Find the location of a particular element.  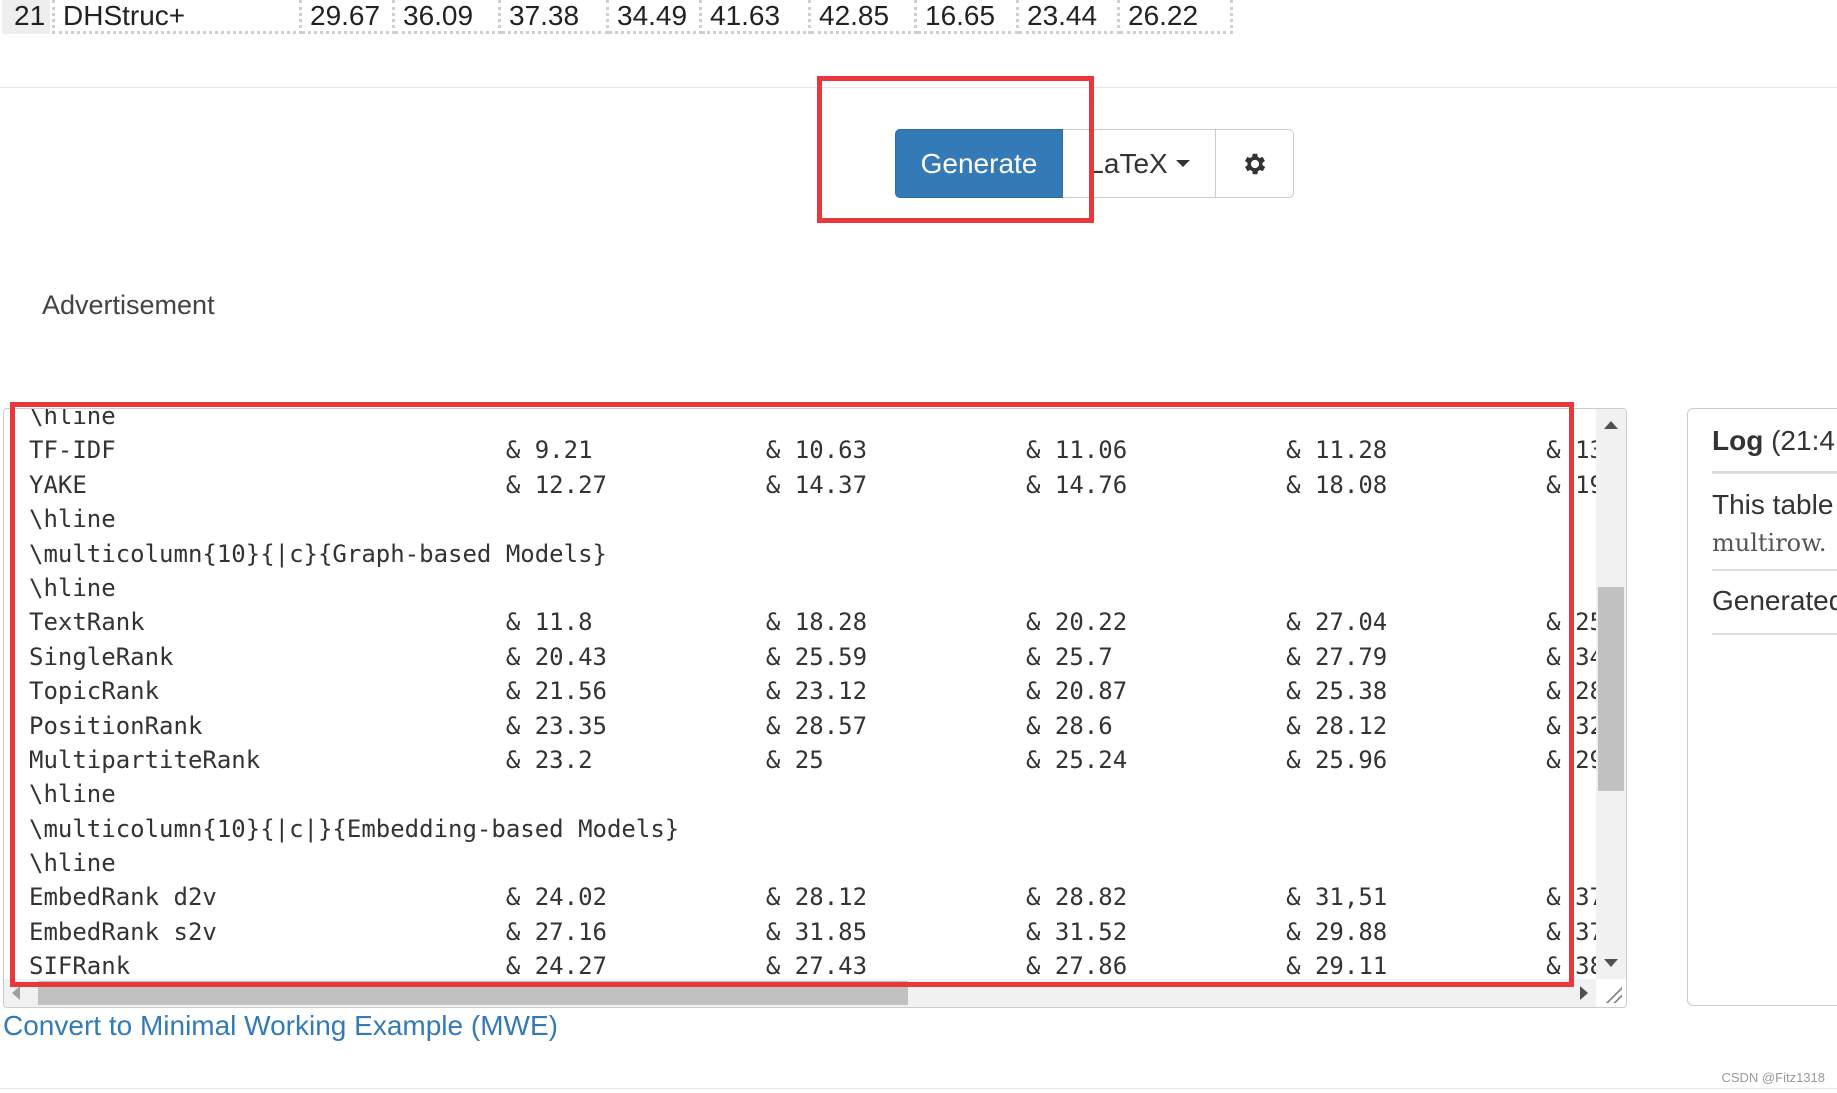

value-cell: 34.49 is located at coordinates (655, 17).